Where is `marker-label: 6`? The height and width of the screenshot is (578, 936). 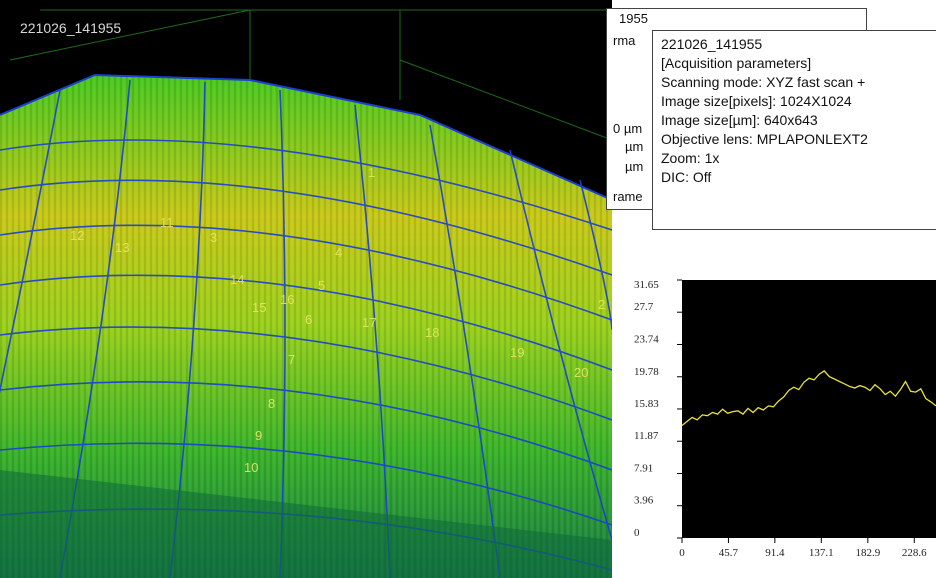 marker-label: 6 is located at coordinates (309, 319).